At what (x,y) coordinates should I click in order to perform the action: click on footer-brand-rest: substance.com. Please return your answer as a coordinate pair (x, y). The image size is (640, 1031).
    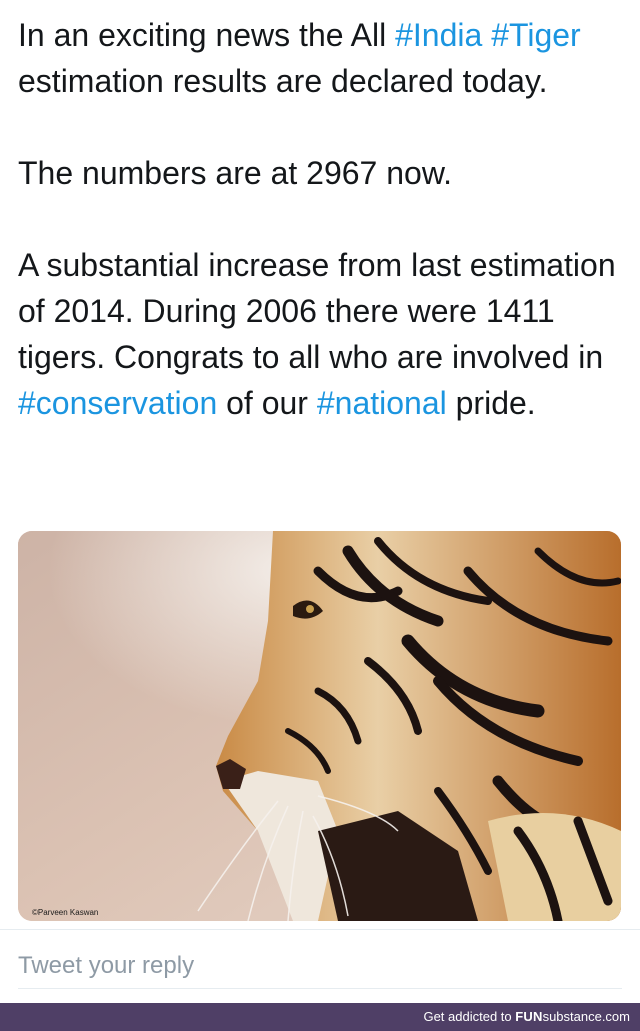
    Looking at the image, I should click on (586, 1016).